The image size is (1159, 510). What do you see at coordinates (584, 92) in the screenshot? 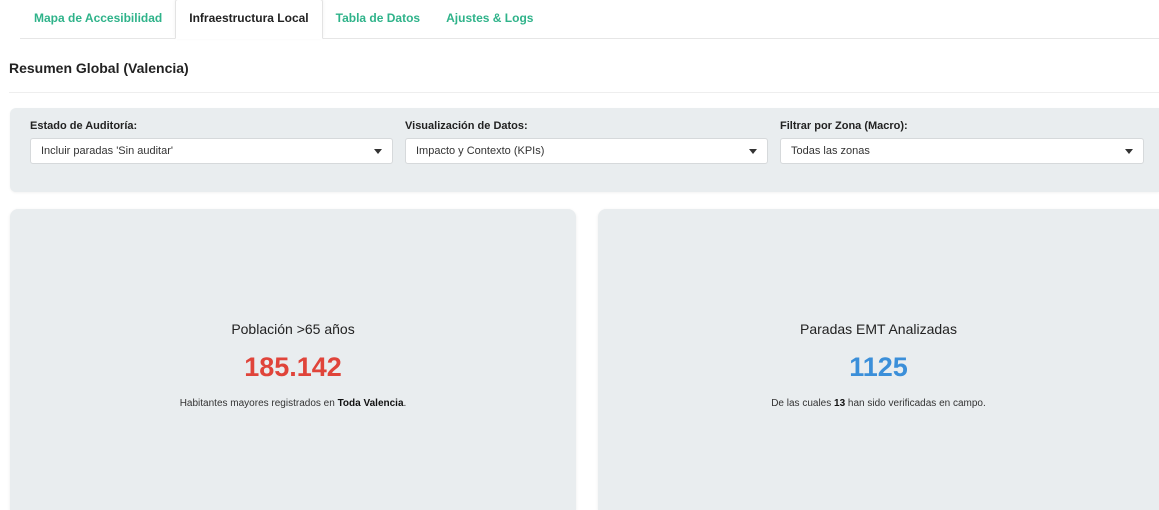
I see `title-divider` at bounding box center [584, 92].